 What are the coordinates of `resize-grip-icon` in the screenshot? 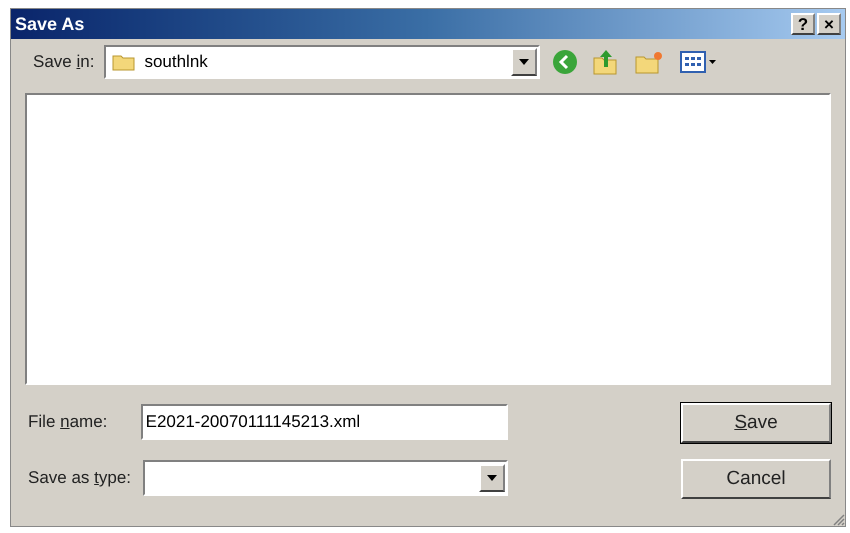 It's located at (838, 519).